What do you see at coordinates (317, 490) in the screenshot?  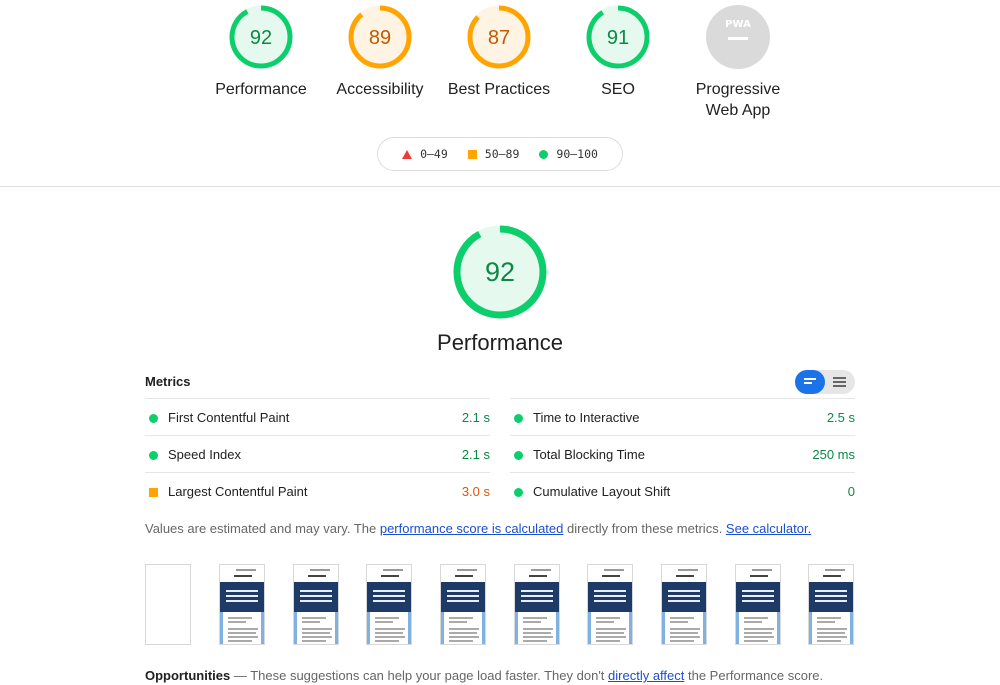 I see `metric-largest-contentful-paint: Largest Contentful Paint 3.0 s` at bounding box center [317, 490].